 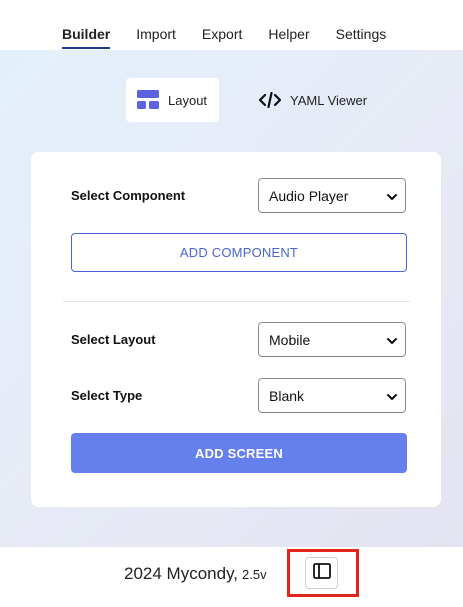 What do you see at coordinates (156, 34) in the screenshot?
I see `tab-import: Import` at bounding box center [156, 34].